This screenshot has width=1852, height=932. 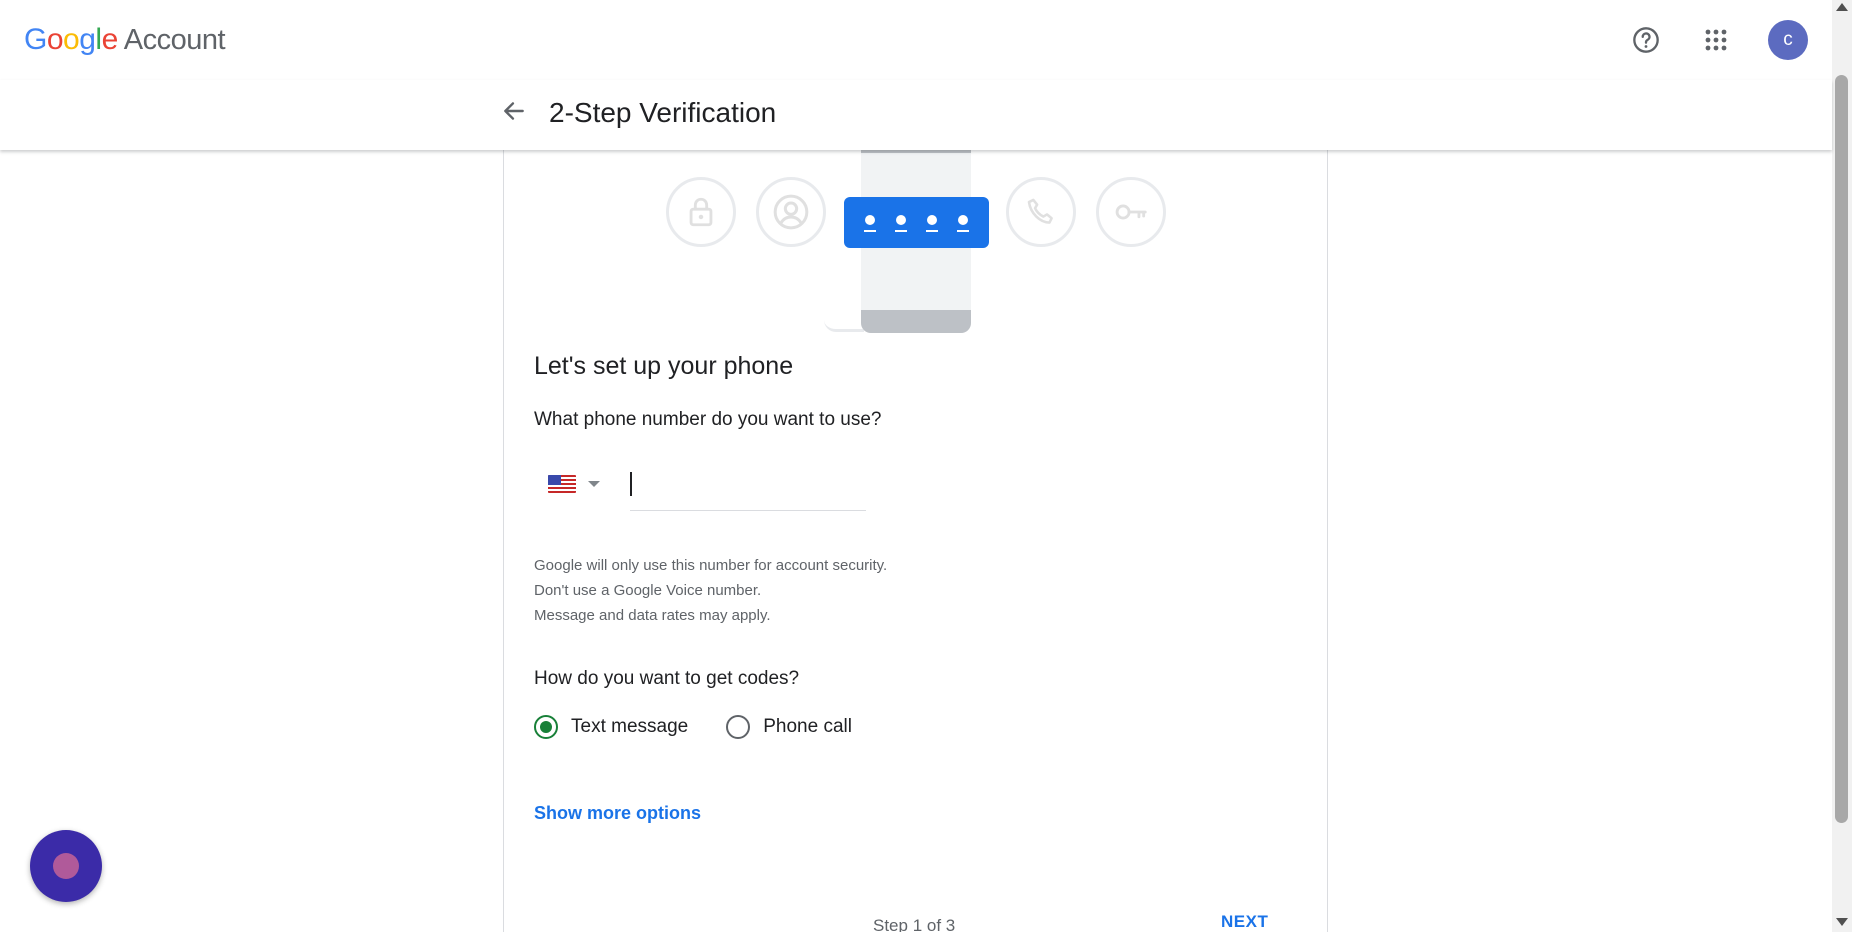 I want to click on chevron-down-icon, so click(x=594, y=484).